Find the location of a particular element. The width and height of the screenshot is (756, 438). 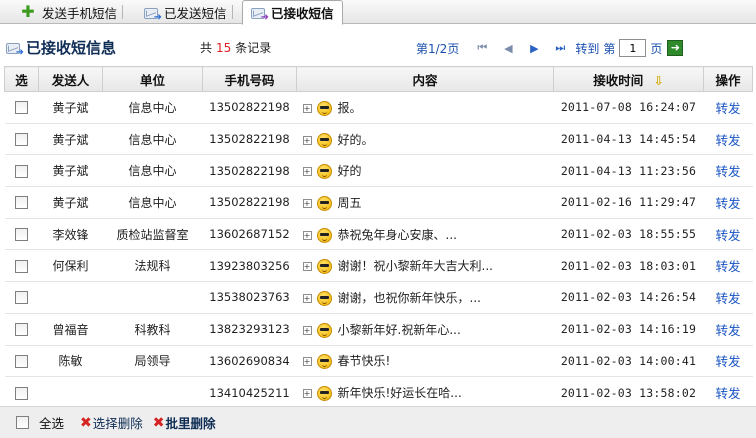

next-page-icon: ▶ is located at coordinates (534, 48).